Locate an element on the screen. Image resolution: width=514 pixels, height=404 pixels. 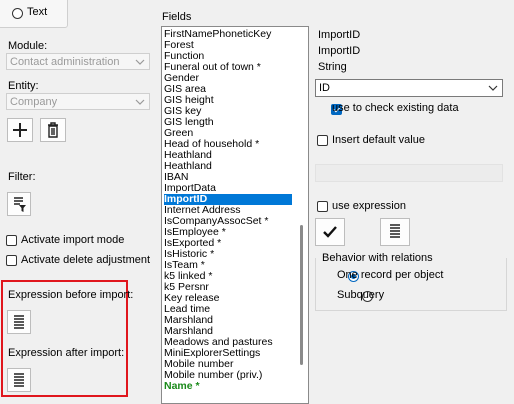
fields-heading: Fields is located at coordinates (177, 17).